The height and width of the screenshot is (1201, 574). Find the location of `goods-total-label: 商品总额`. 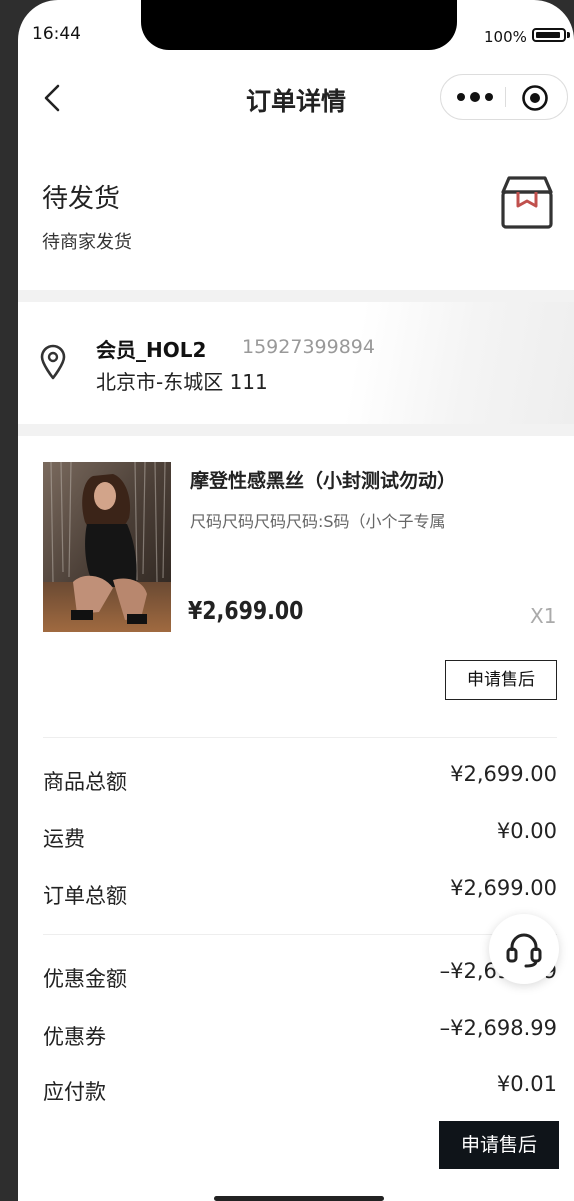

goods-total-label: 商品总额 is located at coordinates (85, 782).